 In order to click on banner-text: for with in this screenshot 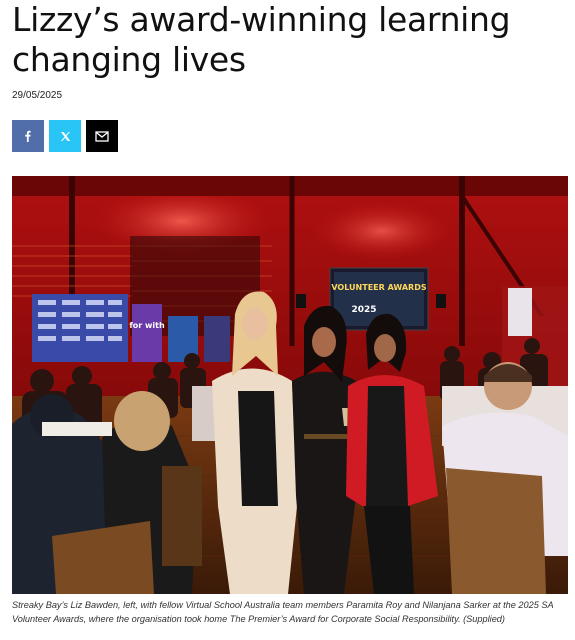, I will do `click(147, 325)`.